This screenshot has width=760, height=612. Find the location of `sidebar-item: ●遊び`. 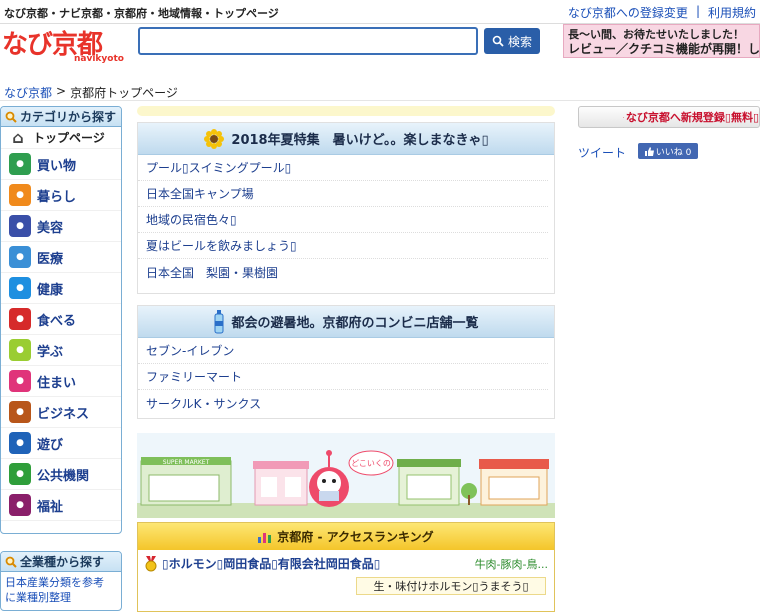

sidebar-item: ●遊び is located at coordinates (61, 443).